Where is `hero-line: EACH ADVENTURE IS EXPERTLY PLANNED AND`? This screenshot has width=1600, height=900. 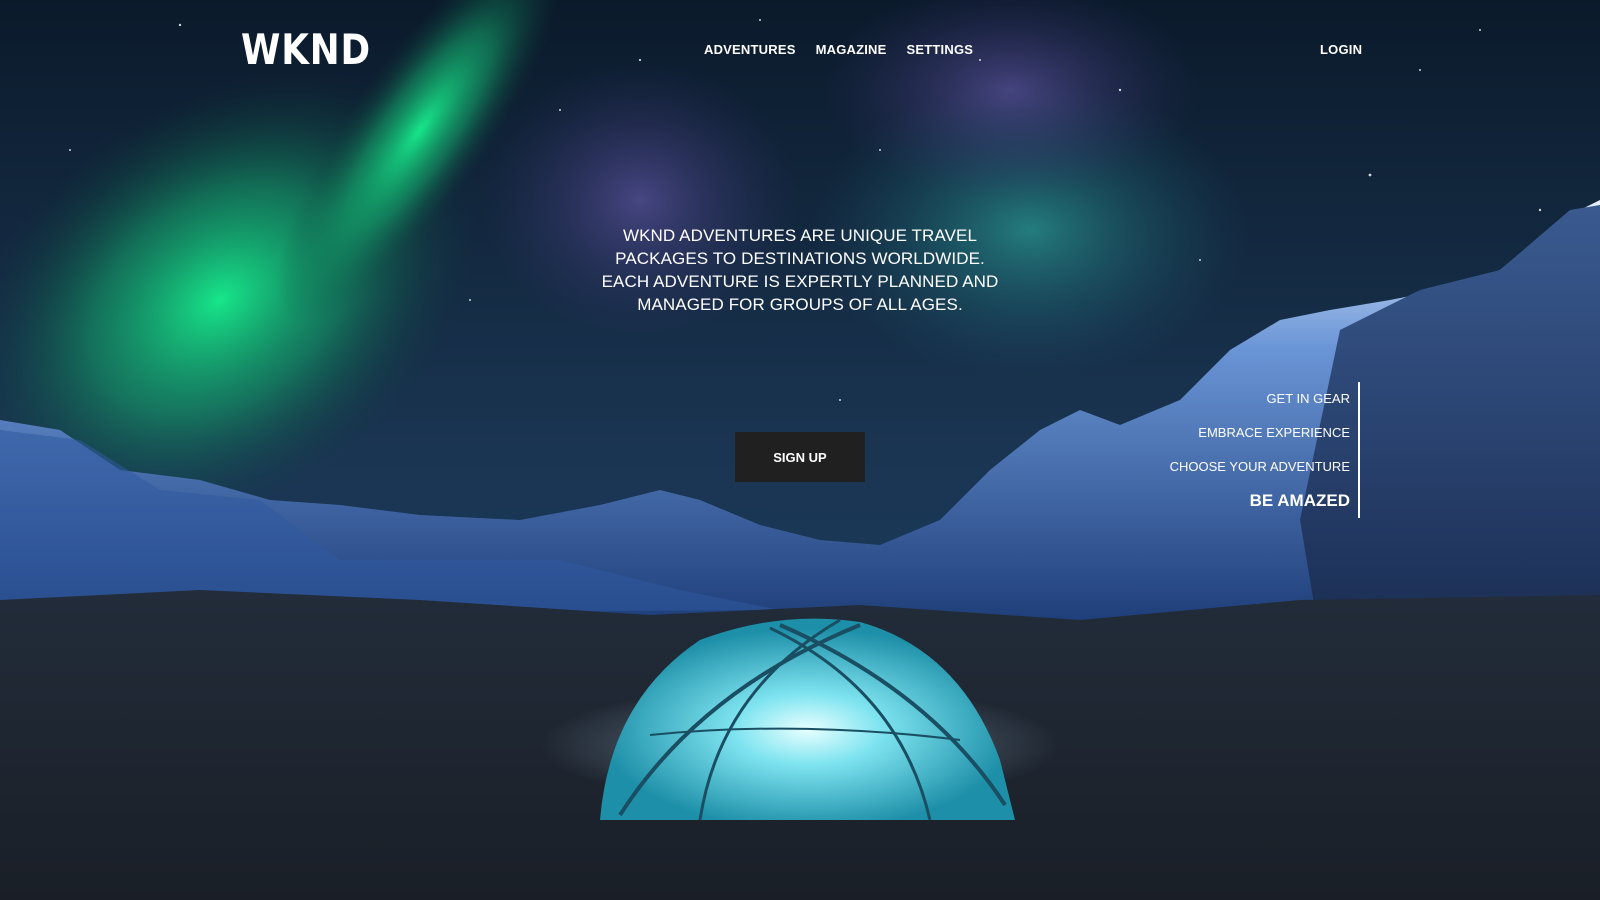
hero-line: EACH ADVENTURE IS EXPERTLY PLANNED AND is located at coordinates (800, 281).